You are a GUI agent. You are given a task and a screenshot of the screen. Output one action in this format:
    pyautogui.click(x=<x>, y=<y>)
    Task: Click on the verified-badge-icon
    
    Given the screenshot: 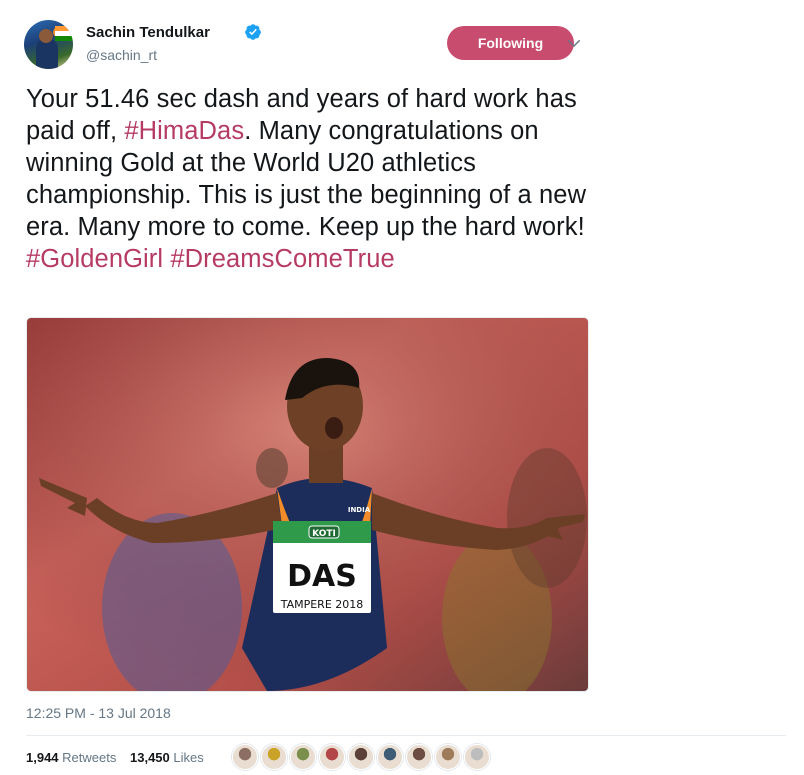 What is the action you would take?
    pyautogui.click(x=253, y=32)
    